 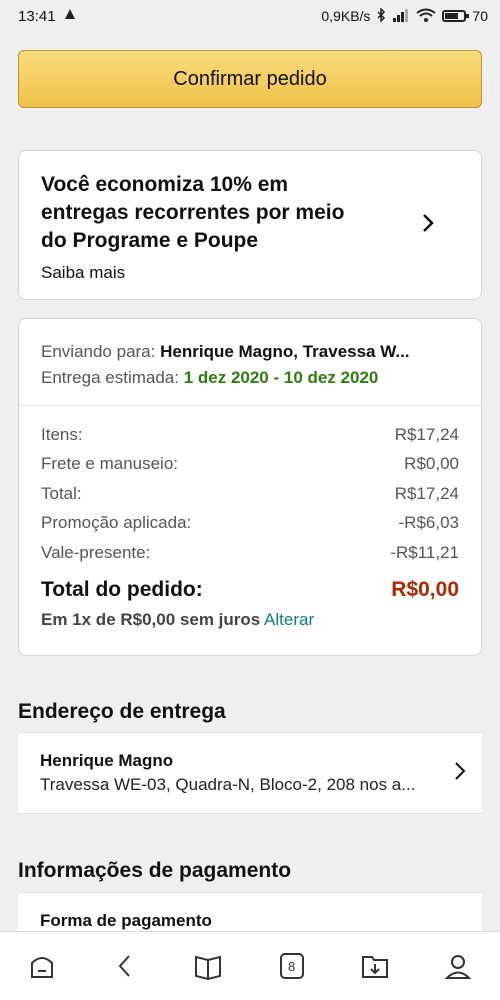 I want to click on status-bar: 13:41 0,9KB/s 70, so click(x=250, y=16).